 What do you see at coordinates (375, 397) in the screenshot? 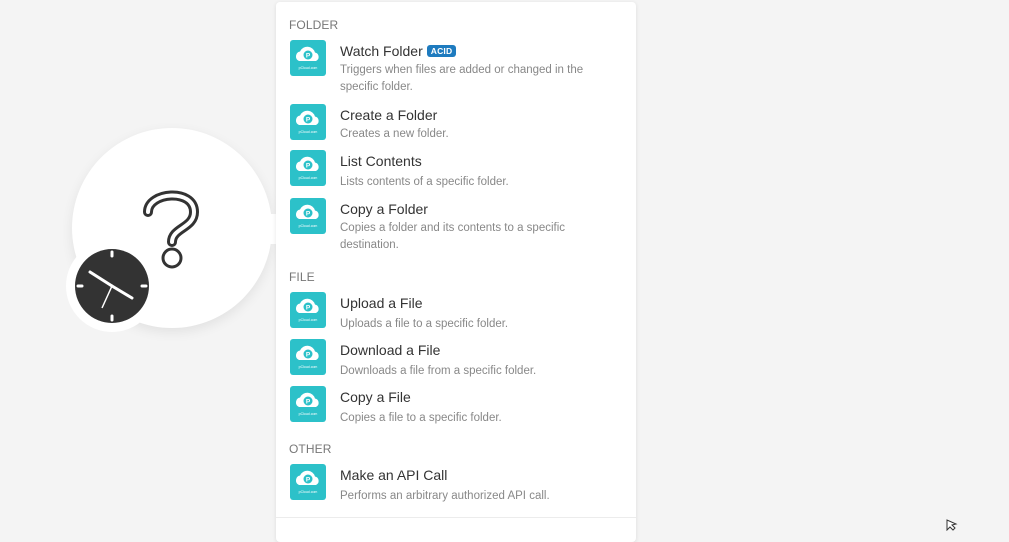
I see `module-item-title: Copy a File` at bounding box center [375, 397].